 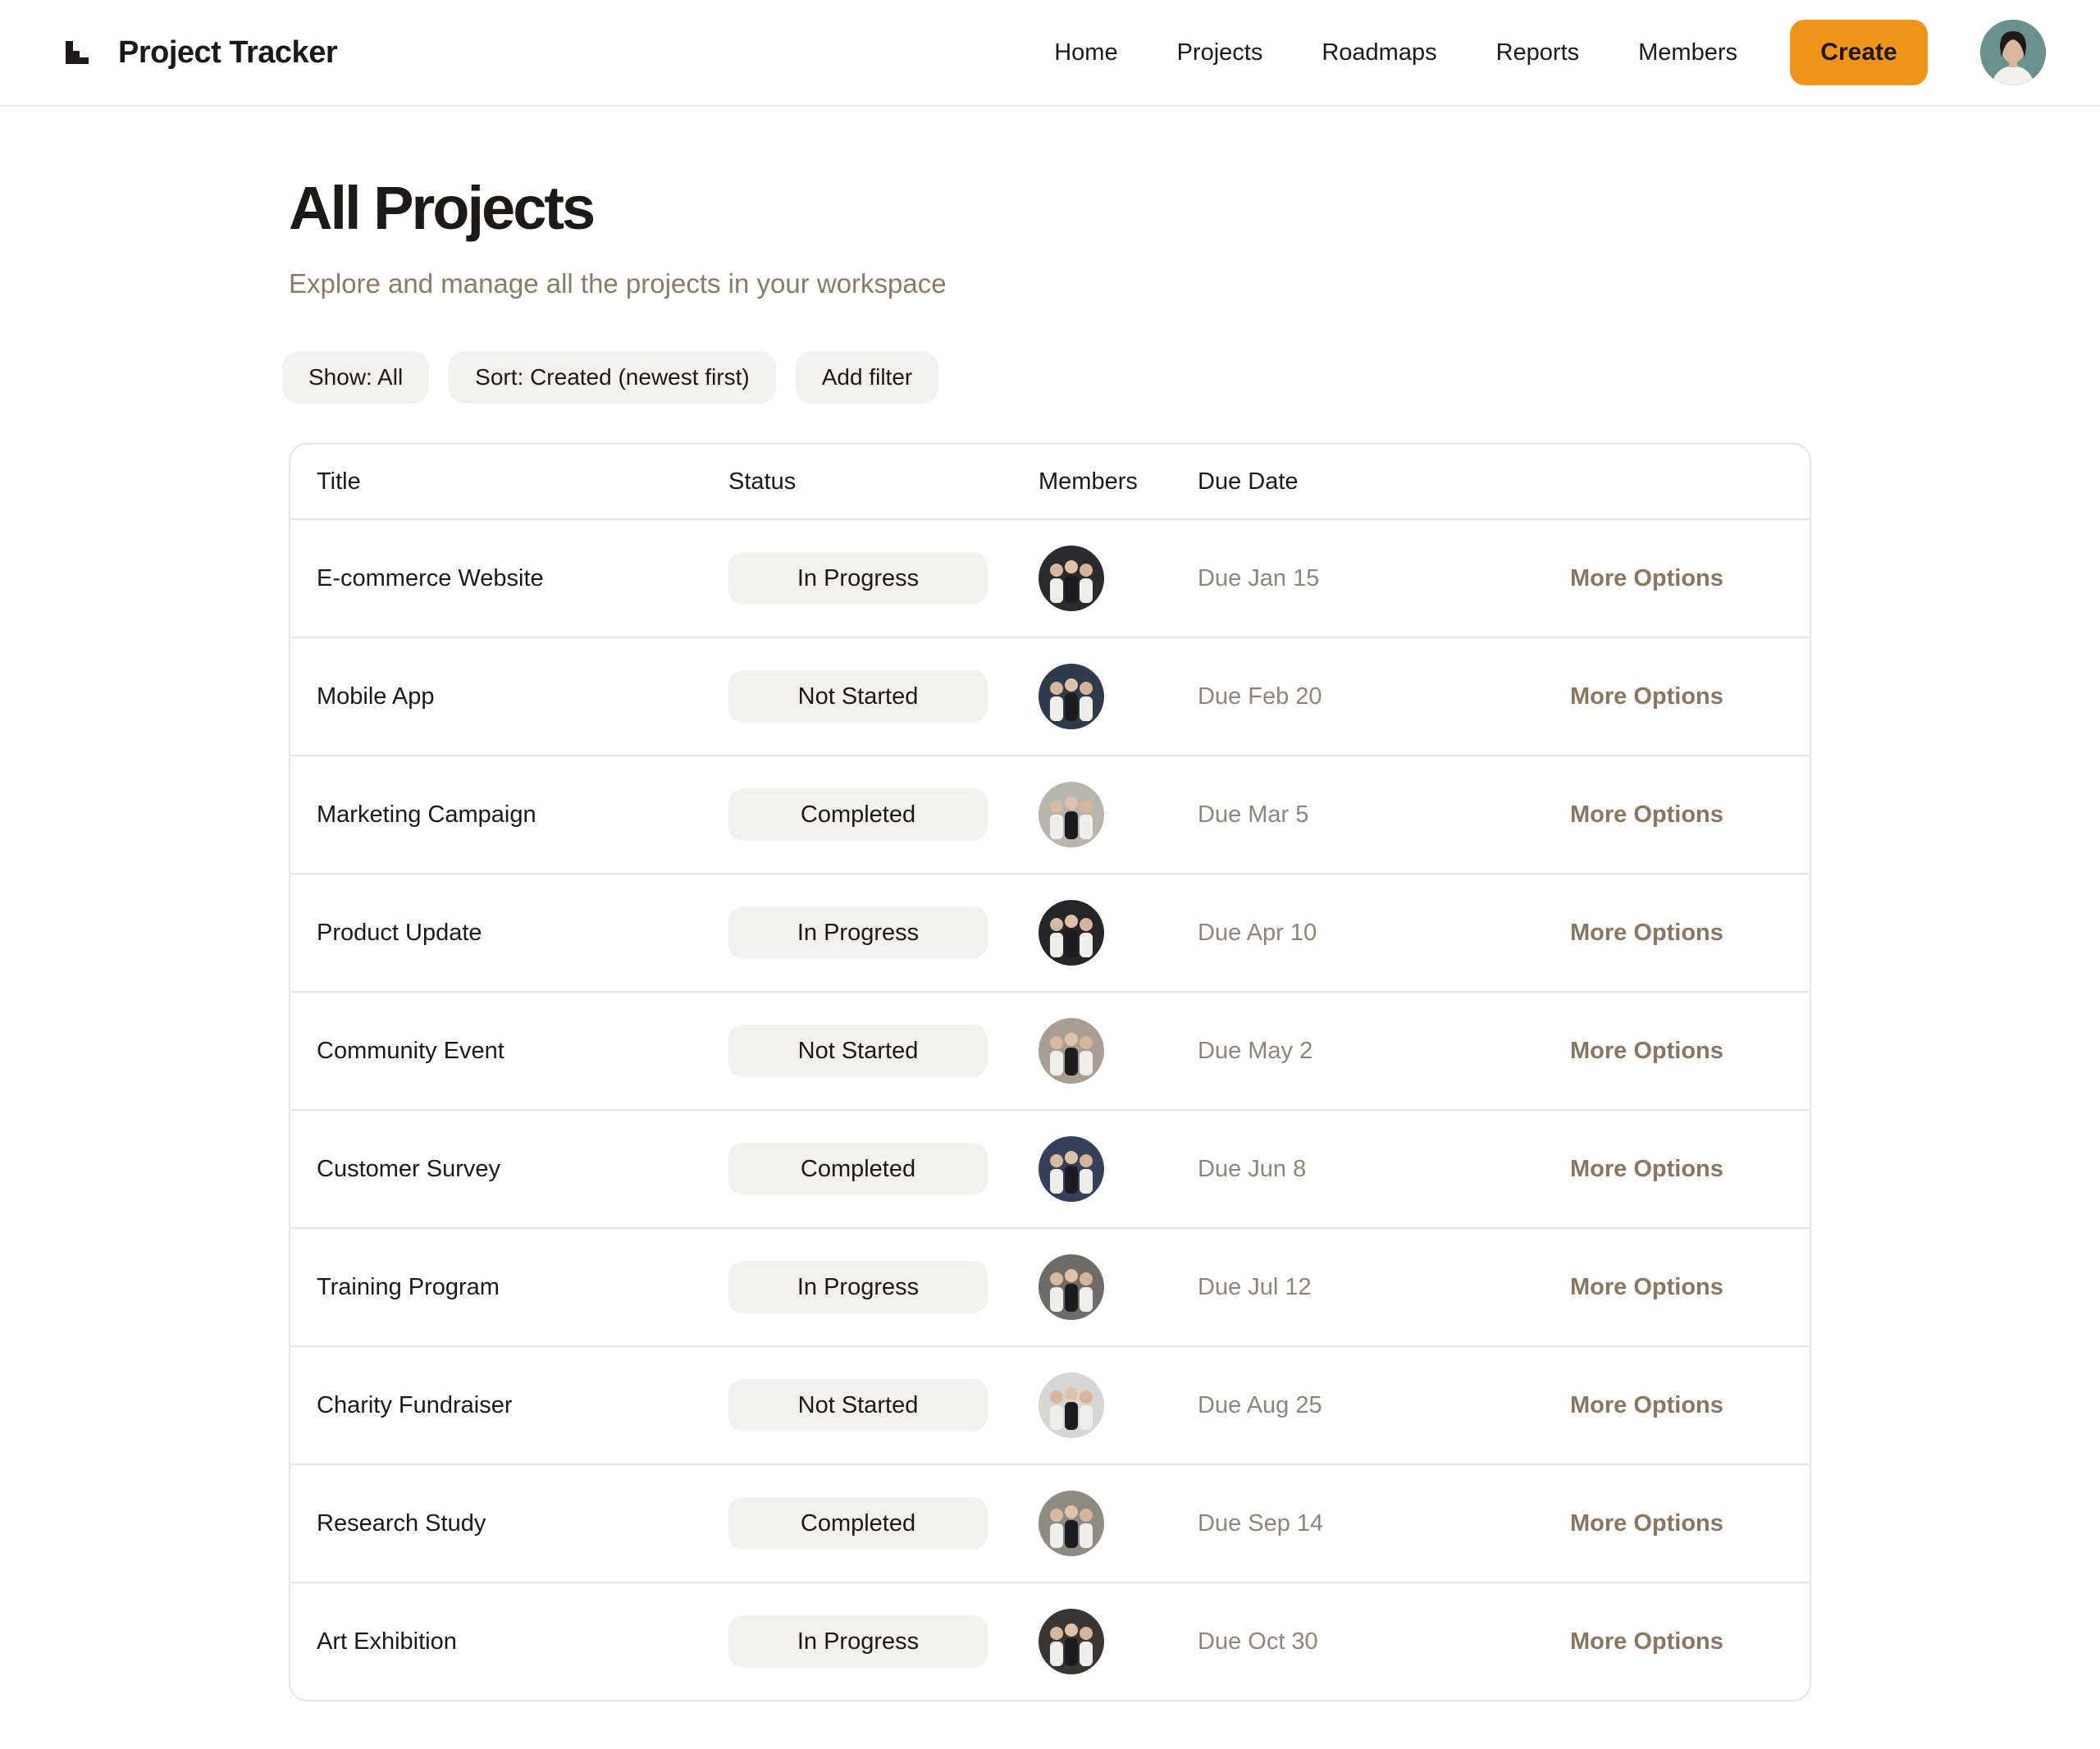 What do you see at coordinates (376, 696) in the screenshot?
I see `project-title: Mobile App` at bounding box center [376, 696].